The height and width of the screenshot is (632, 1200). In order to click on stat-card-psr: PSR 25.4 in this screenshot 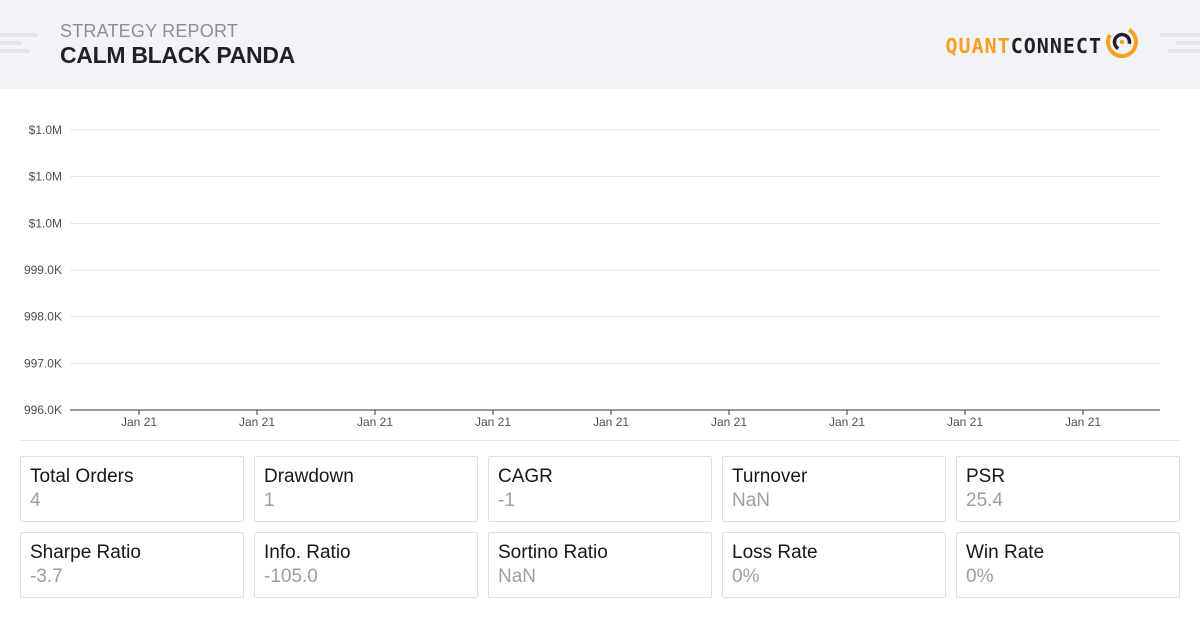, I will do `click(1068, 489)`.